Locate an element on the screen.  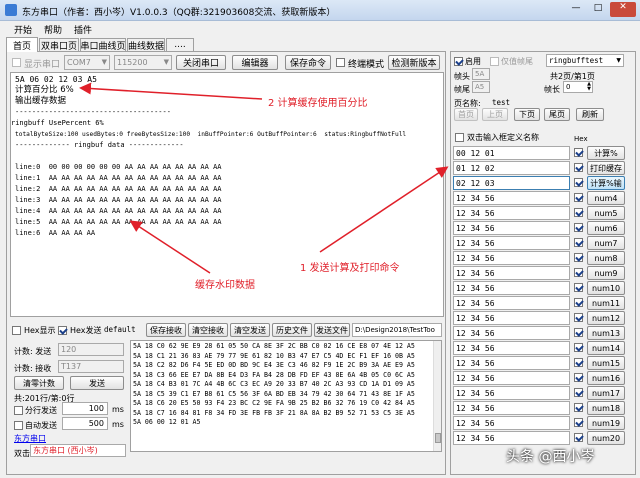
auto-interval-input: 500 is located at coordinates (85, 423).